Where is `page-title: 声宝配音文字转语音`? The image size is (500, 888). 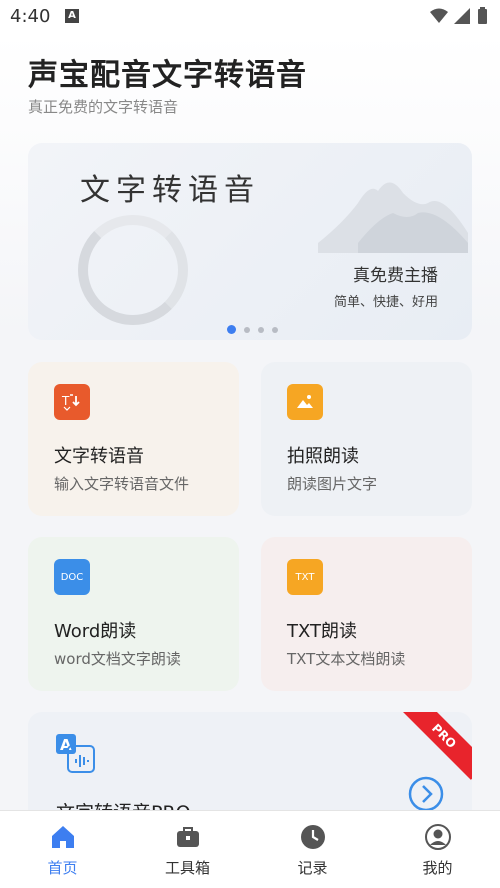
page-title: 声宝配音文字转语音 is located at coordinates (167, 75).